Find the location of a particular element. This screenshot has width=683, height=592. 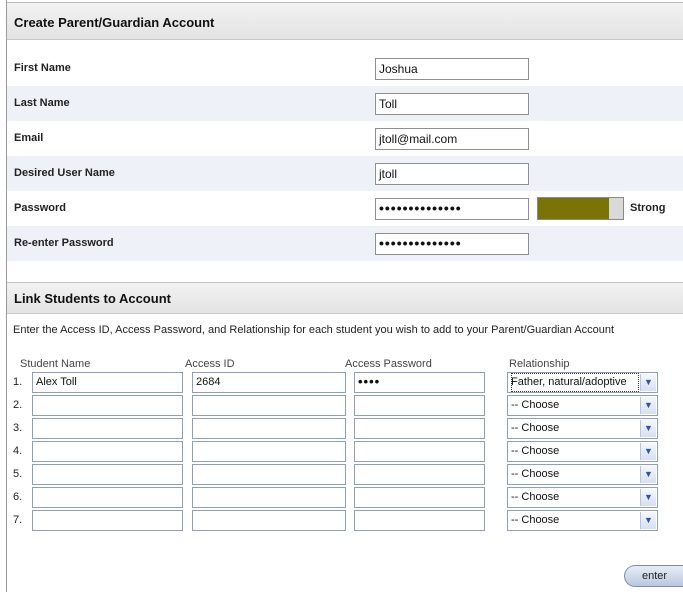

row-number: 2. is located at coordinates (18, 405).